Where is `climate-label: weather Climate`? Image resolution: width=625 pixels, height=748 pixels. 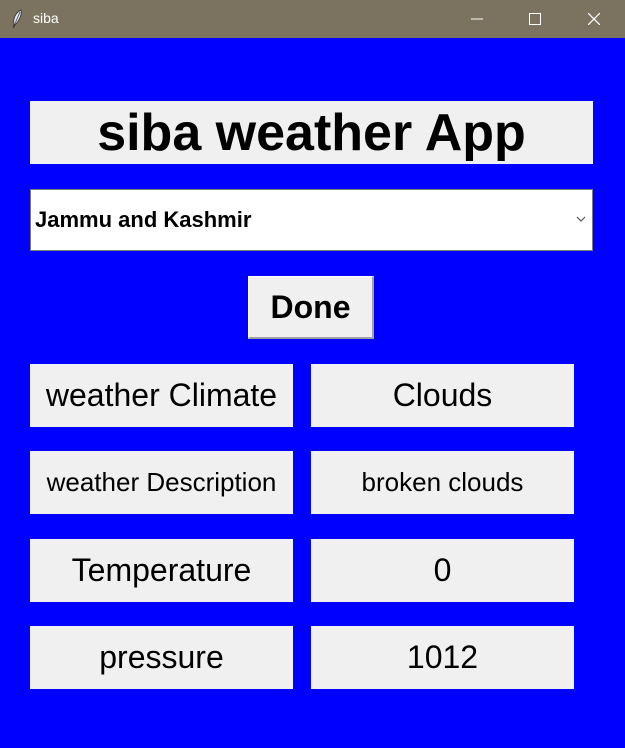 climate-label: weather Climate is located at coordinates (161, 395).